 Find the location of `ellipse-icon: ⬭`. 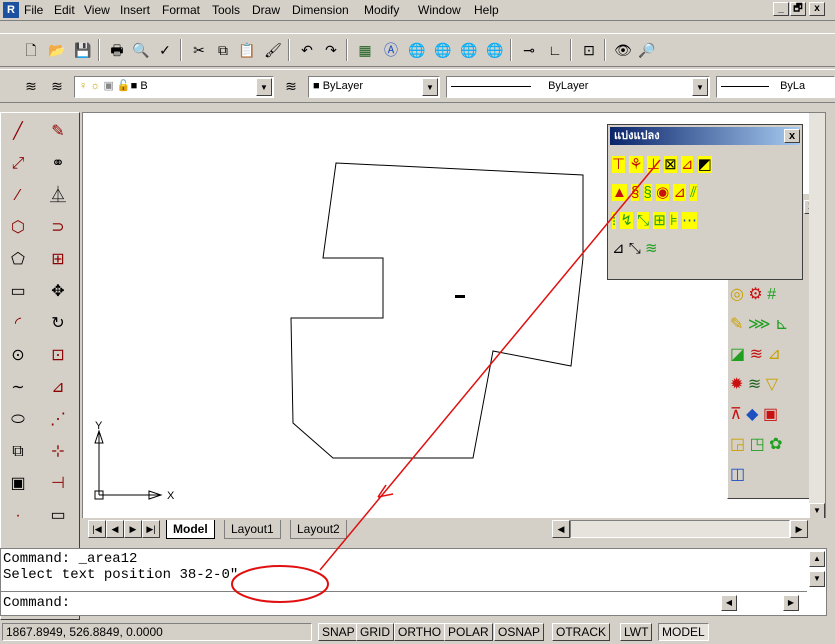

ellipse-icon: ⬭ is located at coordinates (18, 420).